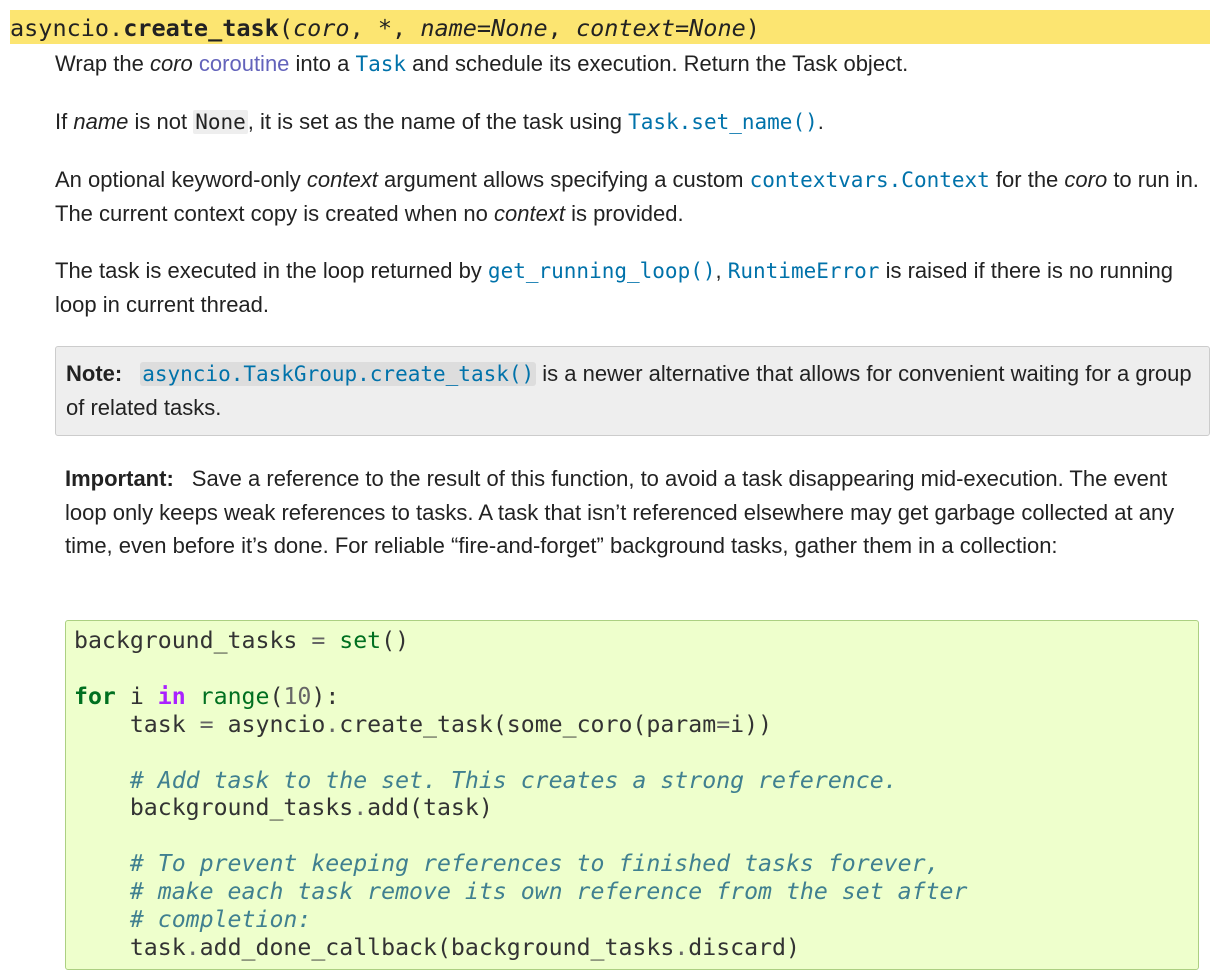  What do you see at coordinates (95, 696) in the screenshot?
I see `code-keyword: for` at bounding box center [95, 696].